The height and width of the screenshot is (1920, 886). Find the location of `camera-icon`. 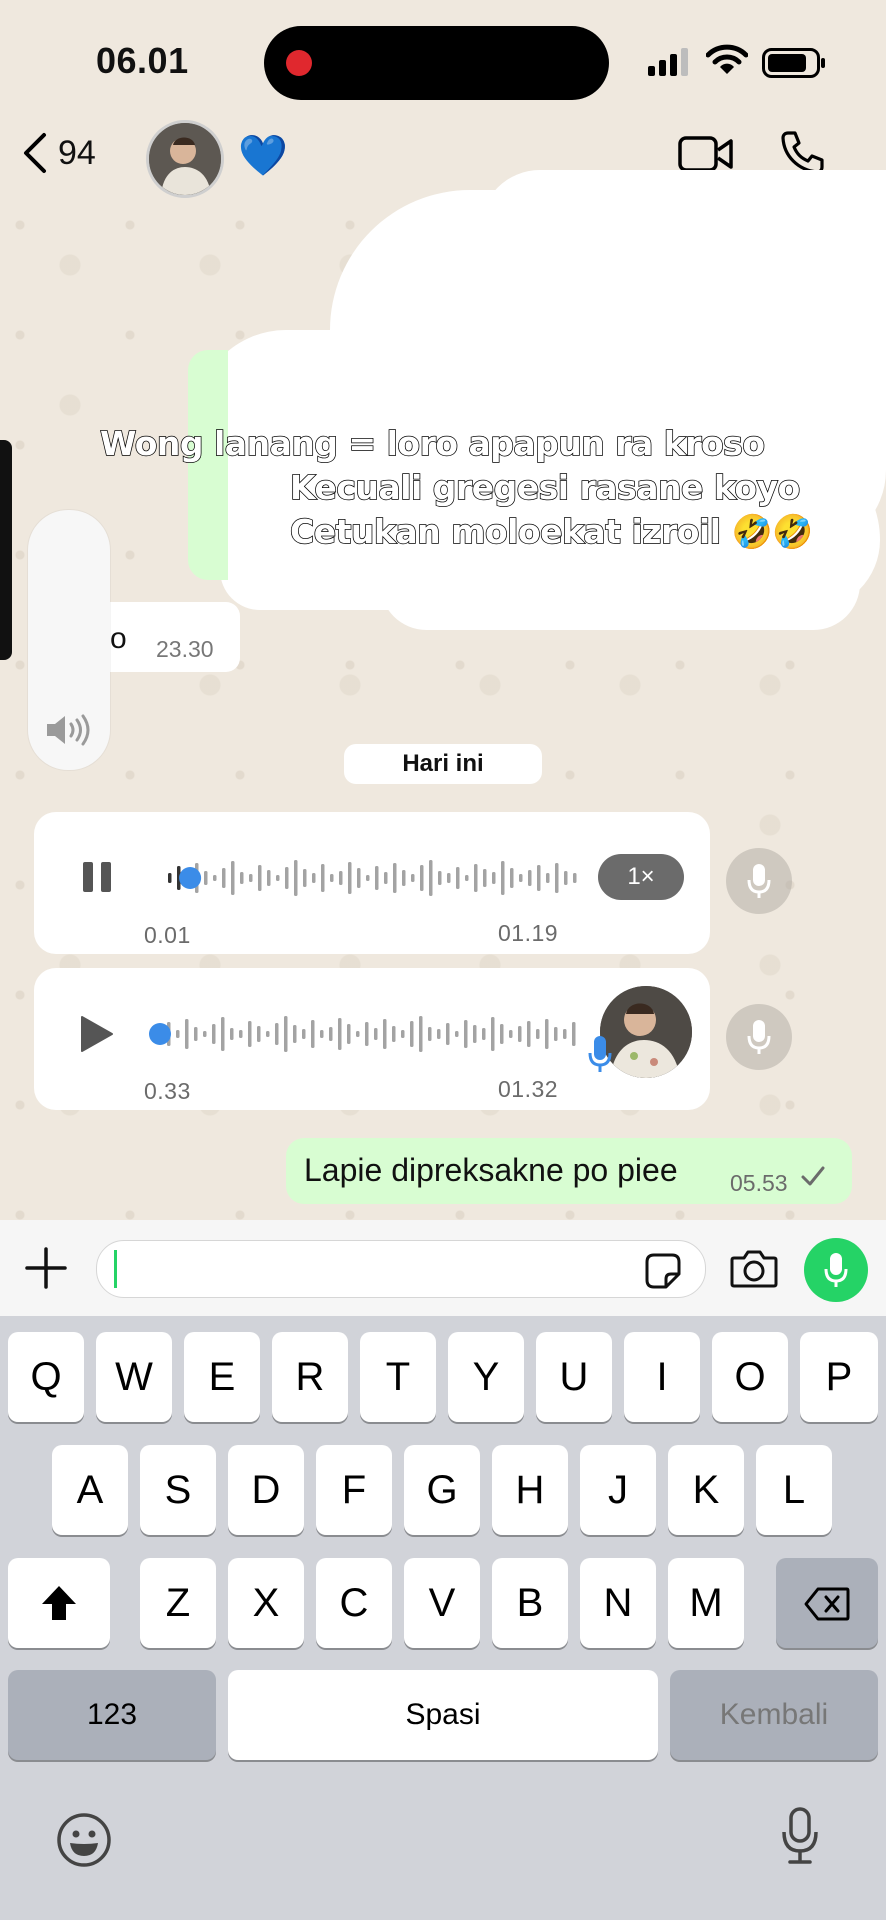

camera-icon is located at coordinates (754, 1268).